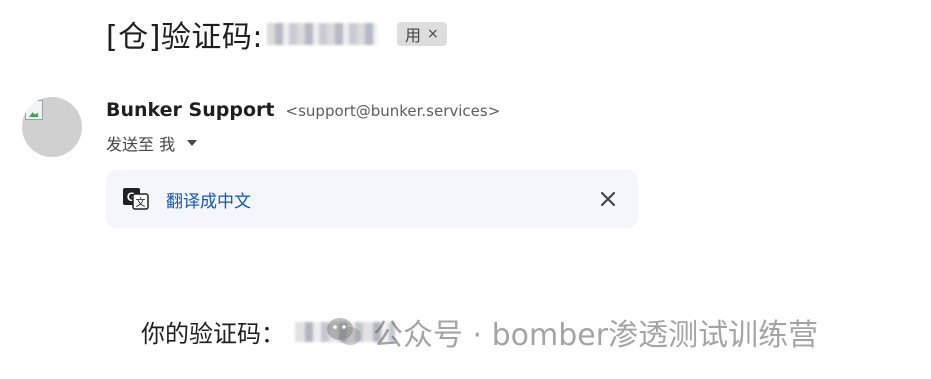  I want to click on subject-row: [仓]验证码: 用 ×, so click(276, 34).